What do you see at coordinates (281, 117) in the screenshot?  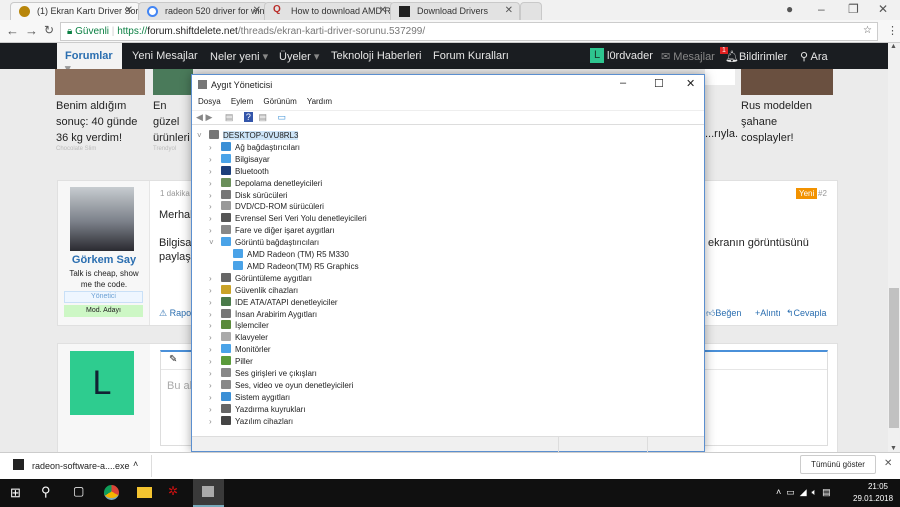 I see `scan-hardware-icon: ▭` at bounding box center [281, 117].